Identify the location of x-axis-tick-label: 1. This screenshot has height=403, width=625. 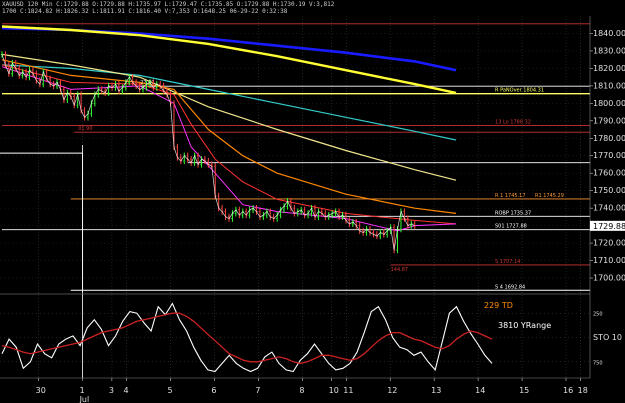
(82, 390).